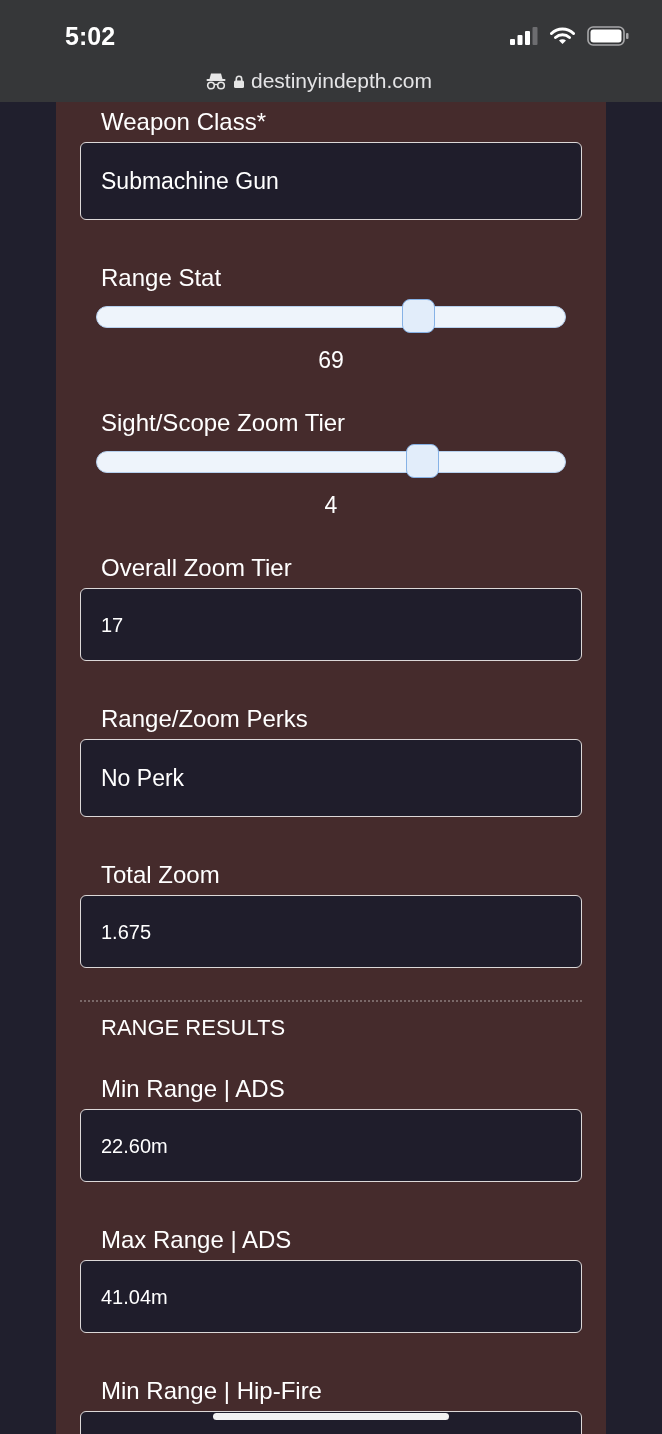 This screenshot has height=1434, width=662. What do you see at coordinates (331, 931) in the screenshot?
I see `text-field: 1.675` at bounding box center [331, 931].